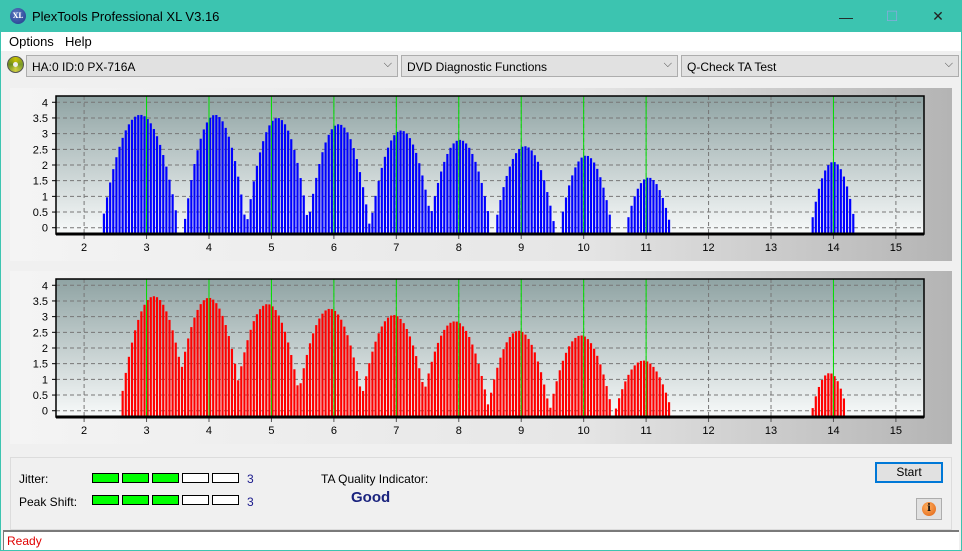 This screenshot has width=962, height=551. Describe the element at coordinates (212, 66) in the screenshot. I see `drive-select: HA:0 ID:0 PX-716A ⌵` at that location.